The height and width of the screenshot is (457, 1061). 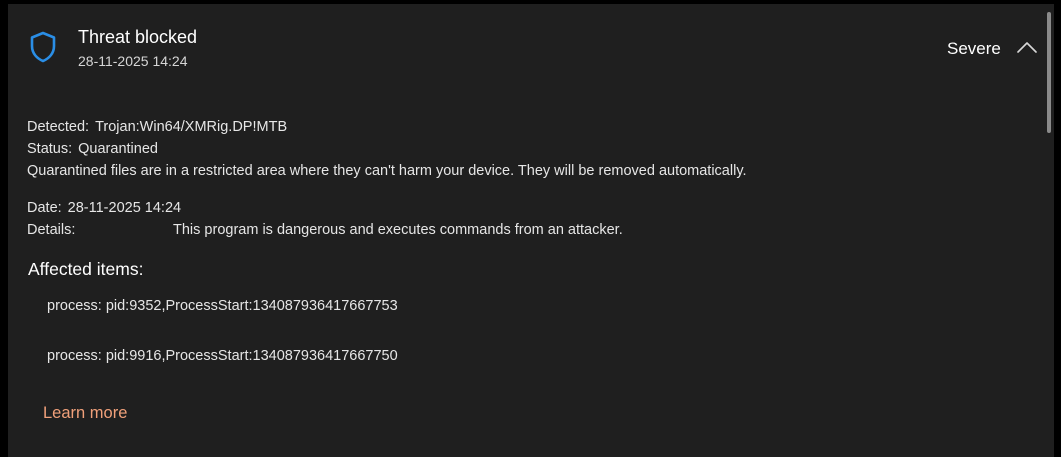 I want to click on status-label: Status:, so click(x=50, y=149).